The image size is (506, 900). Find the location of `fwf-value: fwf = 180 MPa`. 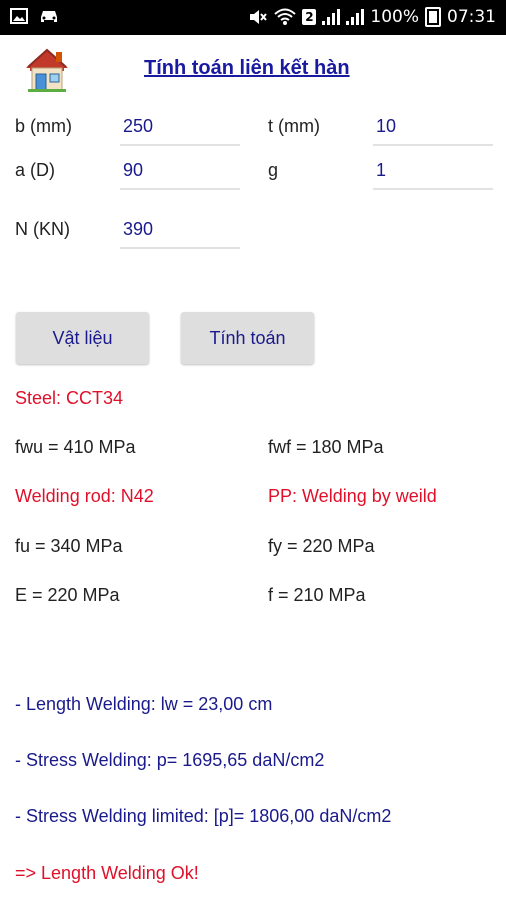

fwf-value: fwf = 180 MPa is located at coordinates (326, 447).